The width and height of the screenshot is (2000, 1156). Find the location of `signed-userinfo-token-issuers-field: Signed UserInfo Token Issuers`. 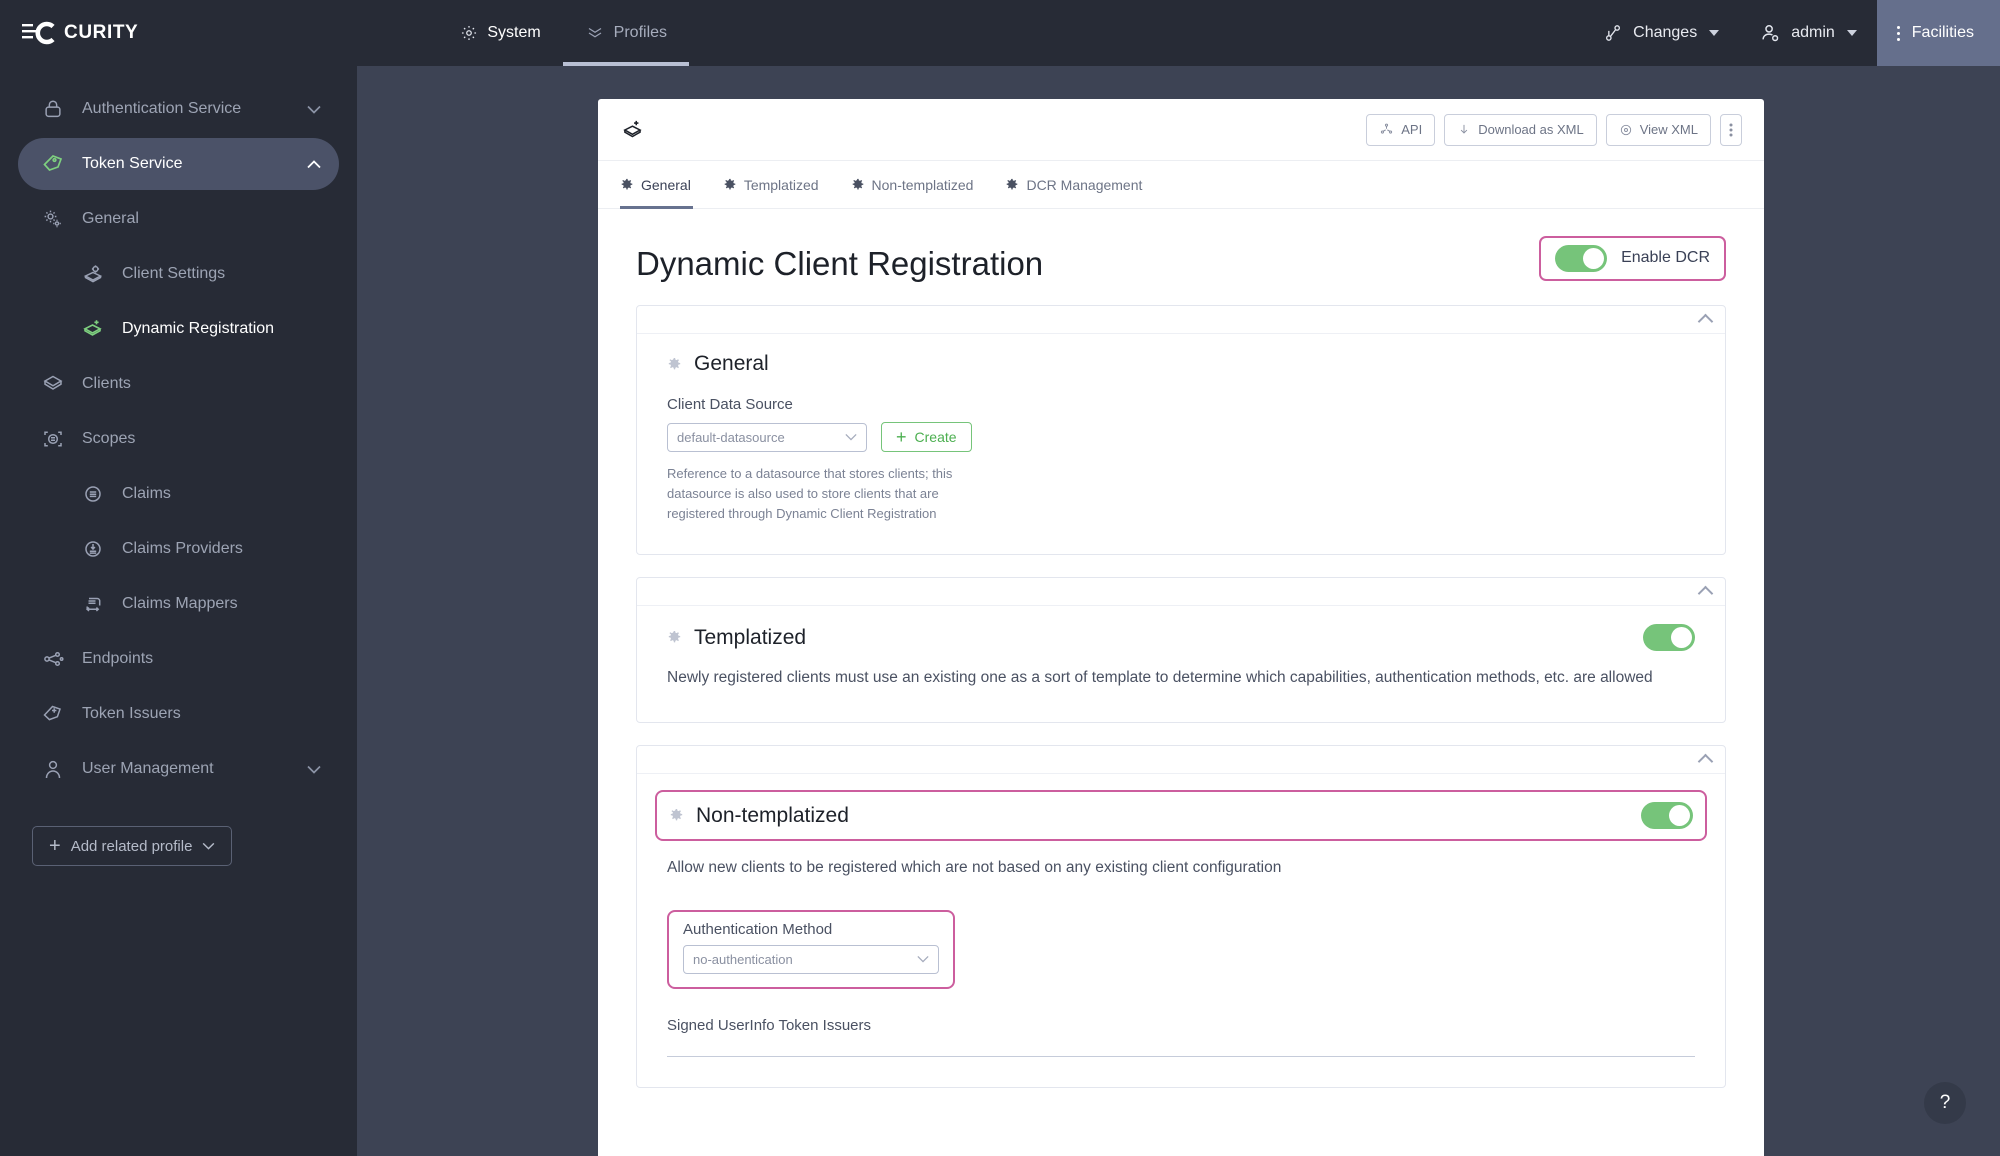

signed-userinfo-token-issuers-field: Signed UserInfo Token Issuers is located at coordinates (1181, 1037).